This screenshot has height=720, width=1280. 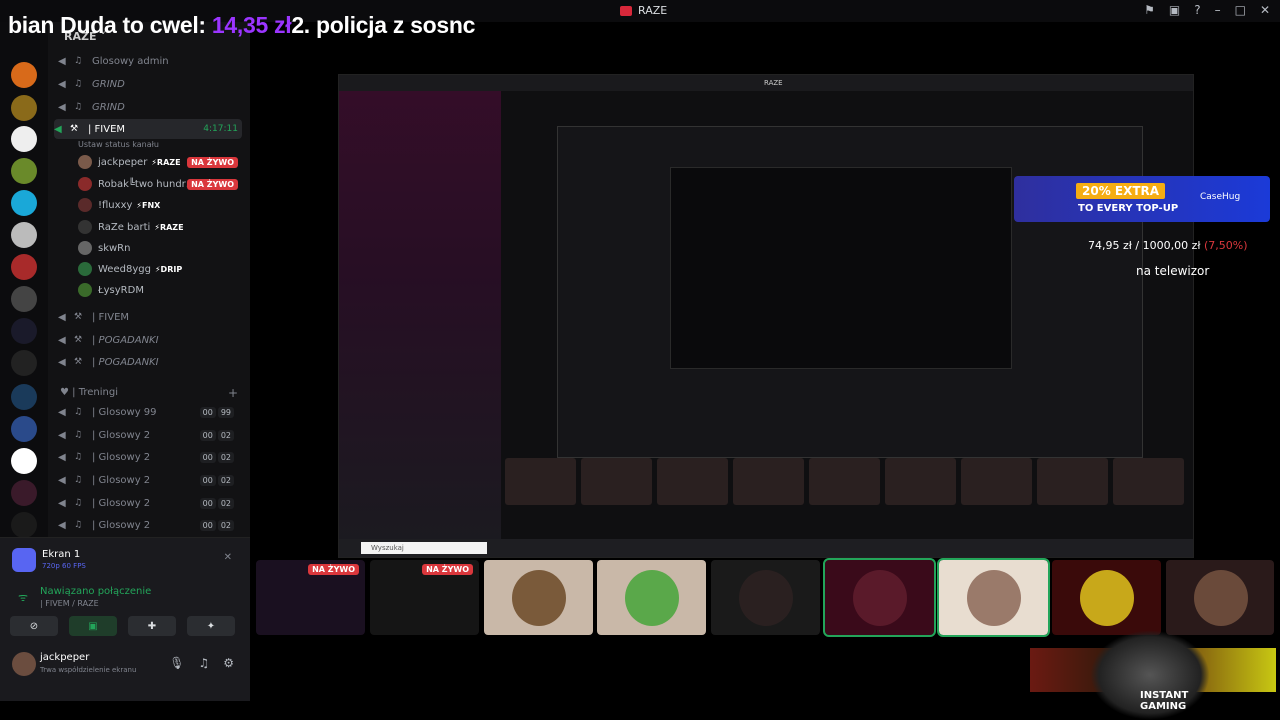 What do you see at coordinates (225, 412) in the screenshot?
I see `user-max: 99` at bounding box center [225, 412].